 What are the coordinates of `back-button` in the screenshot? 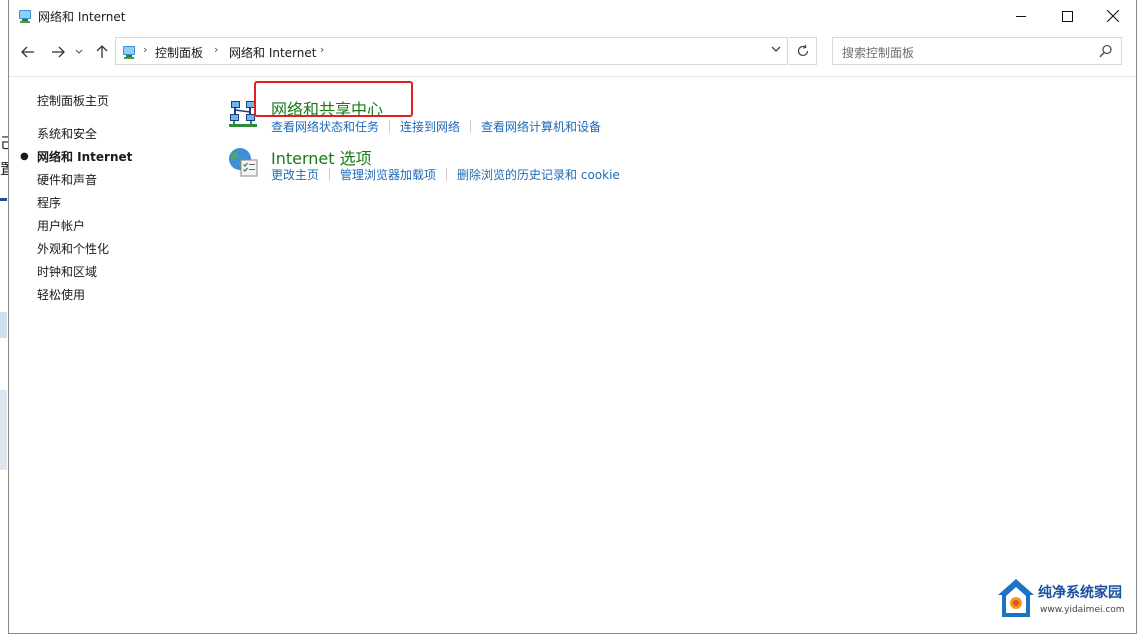 It's located at (28, 52).